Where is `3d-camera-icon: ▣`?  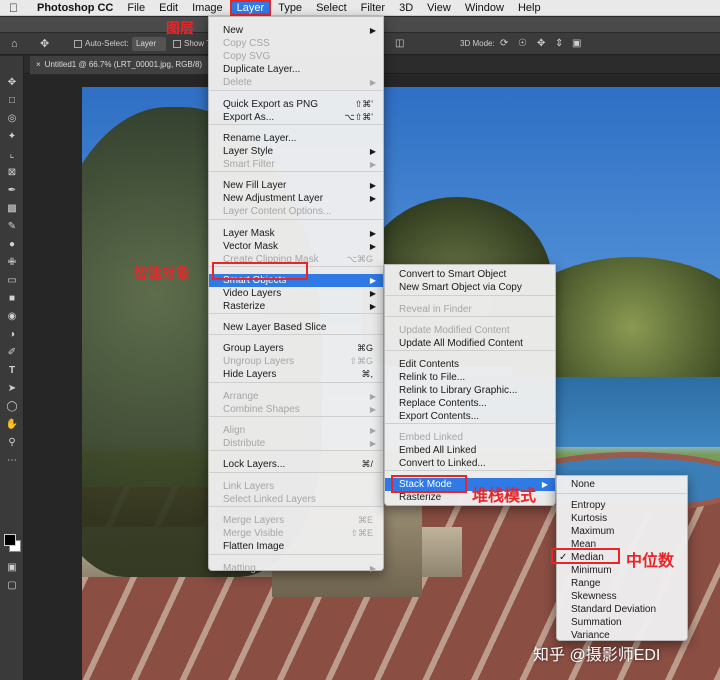 3d-camera-icon: ▣ is located at coordinates (576, 44).